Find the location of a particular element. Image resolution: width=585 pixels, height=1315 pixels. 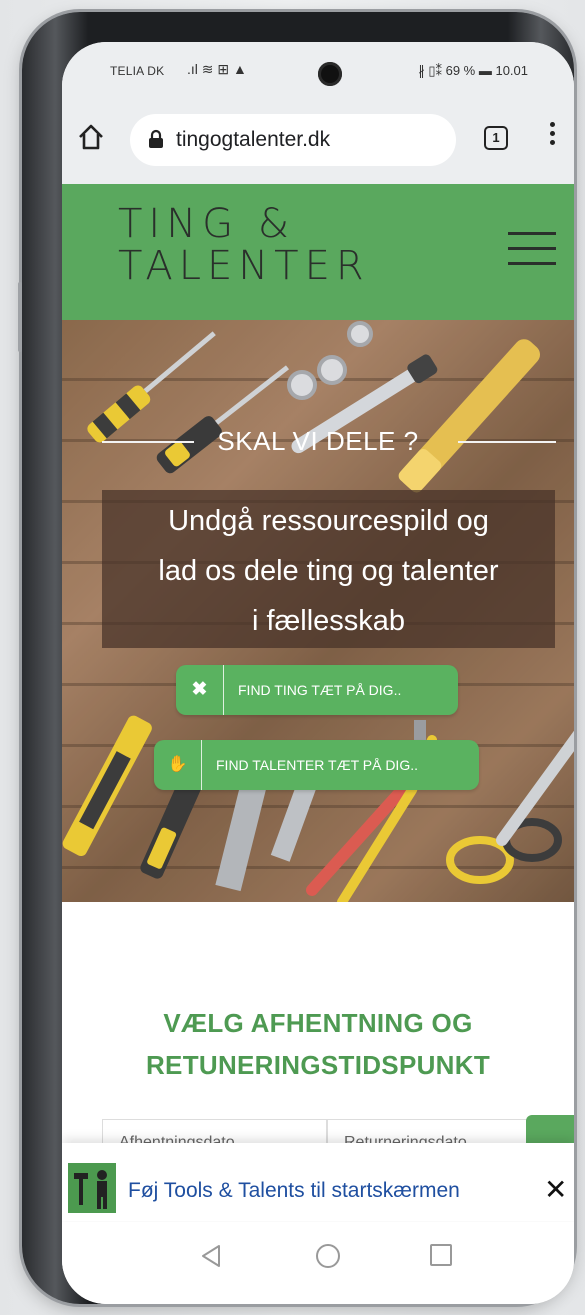

tabs-icon: 1 is located at coordinates (496, 138).